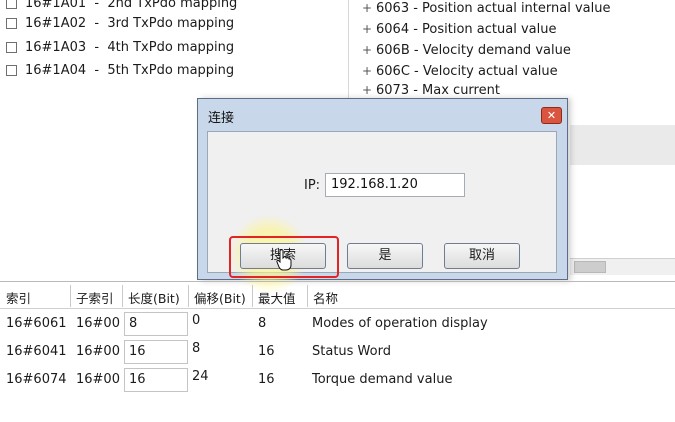  What do you see at coordinates (590, 267) in the screenshot?
I see `scrollbar-thumb` at bounding box center [590, 267].